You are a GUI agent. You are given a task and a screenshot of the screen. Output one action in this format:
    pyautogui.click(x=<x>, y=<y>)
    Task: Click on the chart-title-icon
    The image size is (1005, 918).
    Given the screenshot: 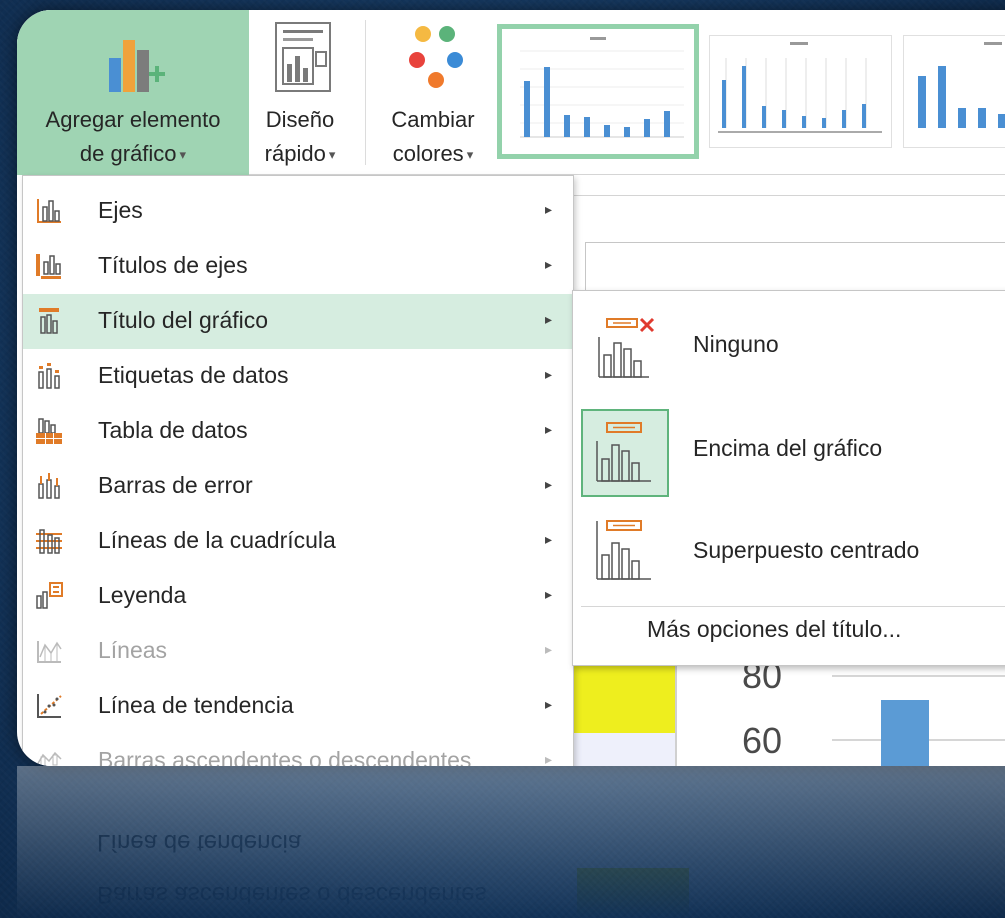 What is the action you would take?
    pyautogui.click(x=49, y=321)
    